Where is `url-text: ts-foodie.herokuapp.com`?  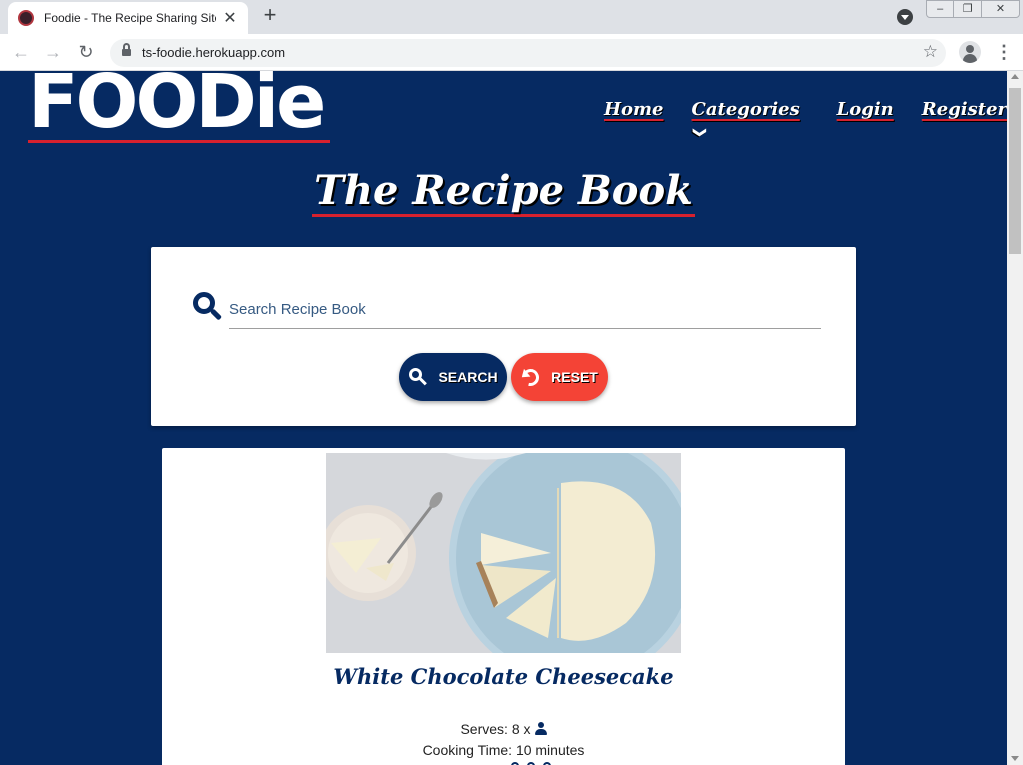 url-text: ts-foodie.herokuapp.com is located at coordinates (213, 52).